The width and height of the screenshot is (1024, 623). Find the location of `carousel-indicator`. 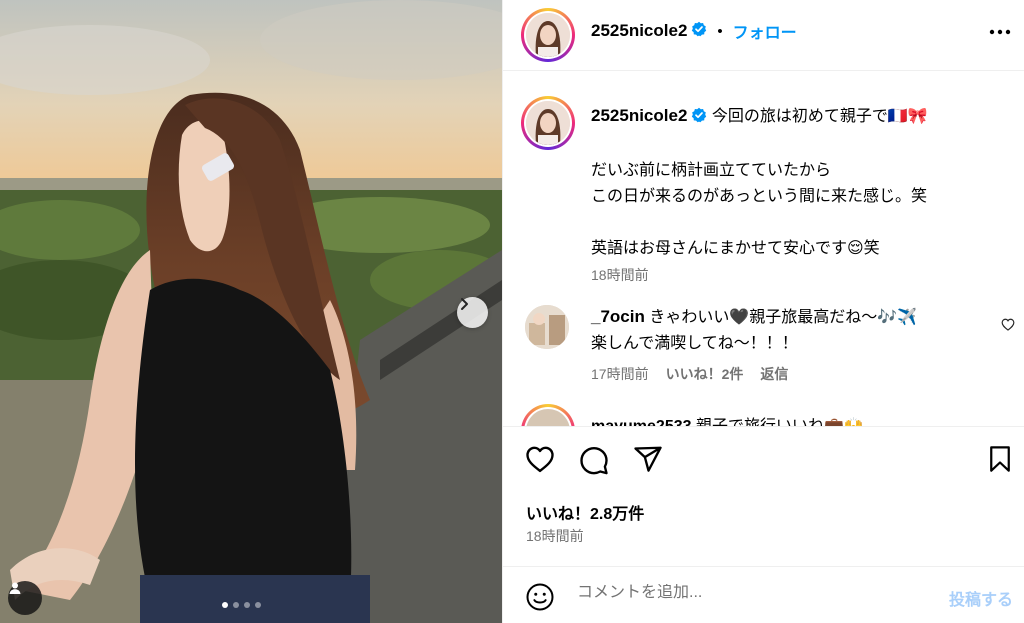

carousel-indicator is located at coordinates (241, 605).